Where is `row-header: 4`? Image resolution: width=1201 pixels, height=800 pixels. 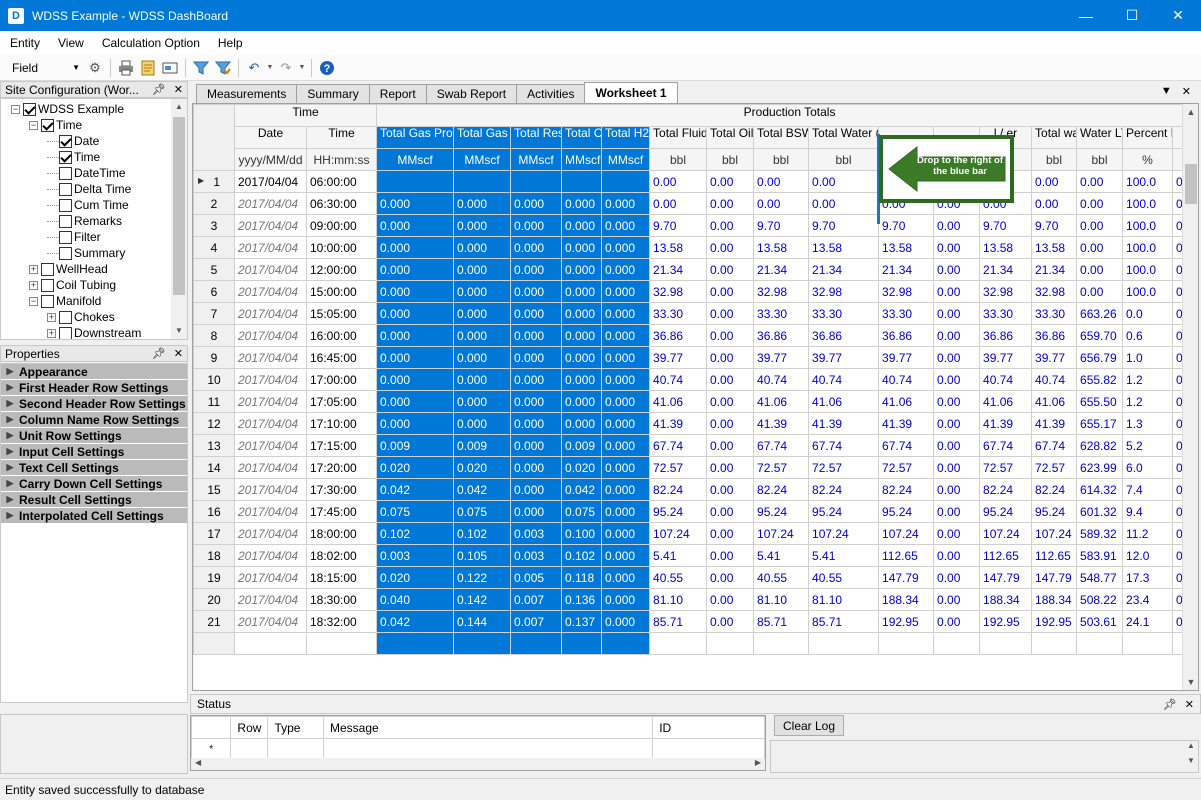 row-header: 4 is located at coordinates (214, 247).